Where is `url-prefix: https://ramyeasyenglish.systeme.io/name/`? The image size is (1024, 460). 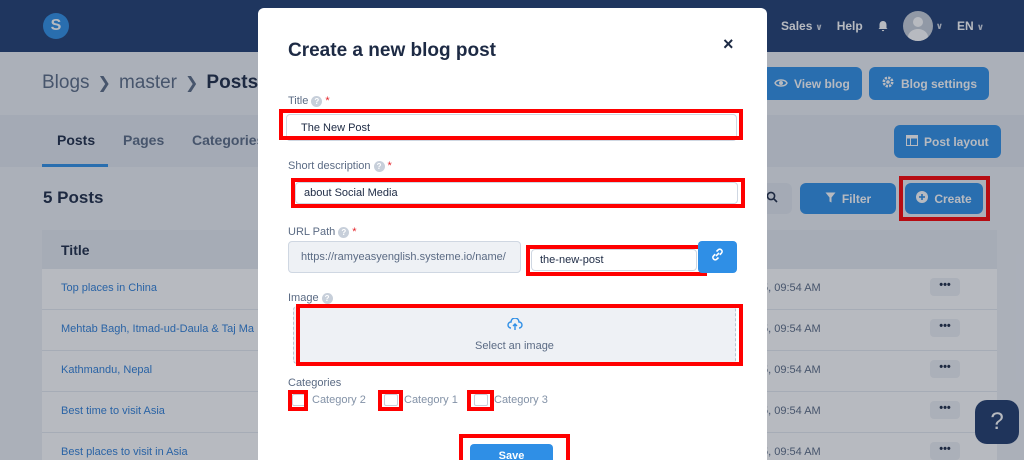
url-prefix: https://ramyeasyenglish.systeme.io/name/ is located at coordinates (404, 257).